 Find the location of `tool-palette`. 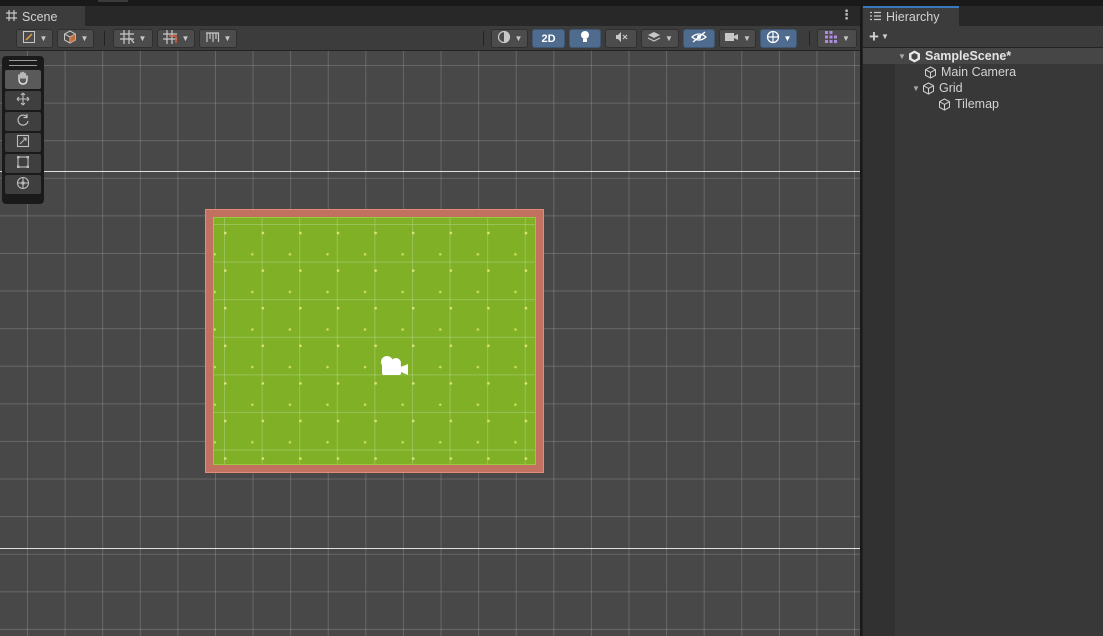

tool-palette is located at coordinates (23, 130).